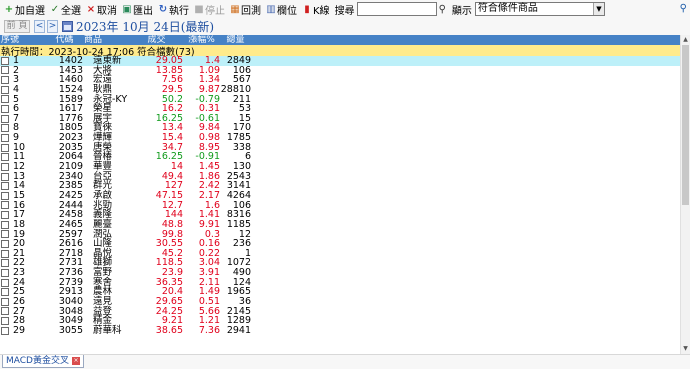 This screenshot has height=369, width=690. What do you see at coordinates (442, 9) in the screenshot?
I see `search-icon: ⚲` at bounding box center [442, 9].